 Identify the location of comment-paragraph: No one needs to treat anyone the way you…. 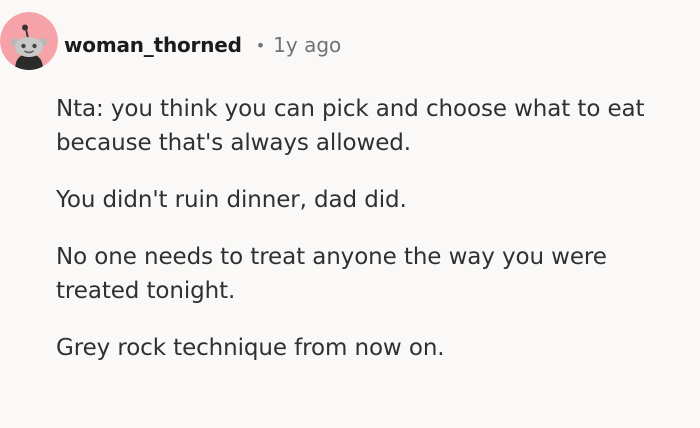
(331, 274).